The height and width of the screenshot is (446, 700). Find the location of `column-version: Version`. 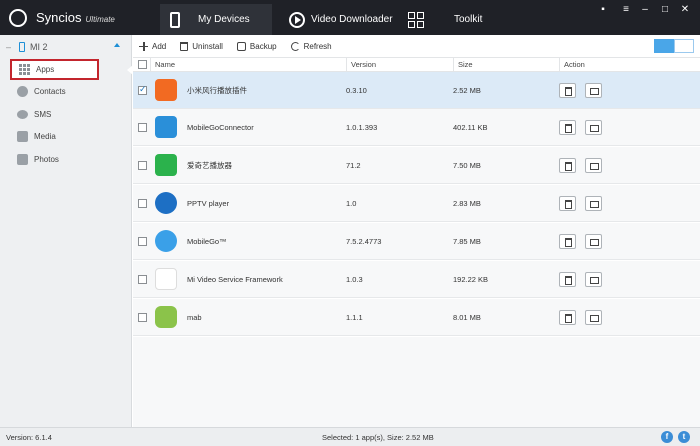

column-version: Version is located at coordinates (399, 65).